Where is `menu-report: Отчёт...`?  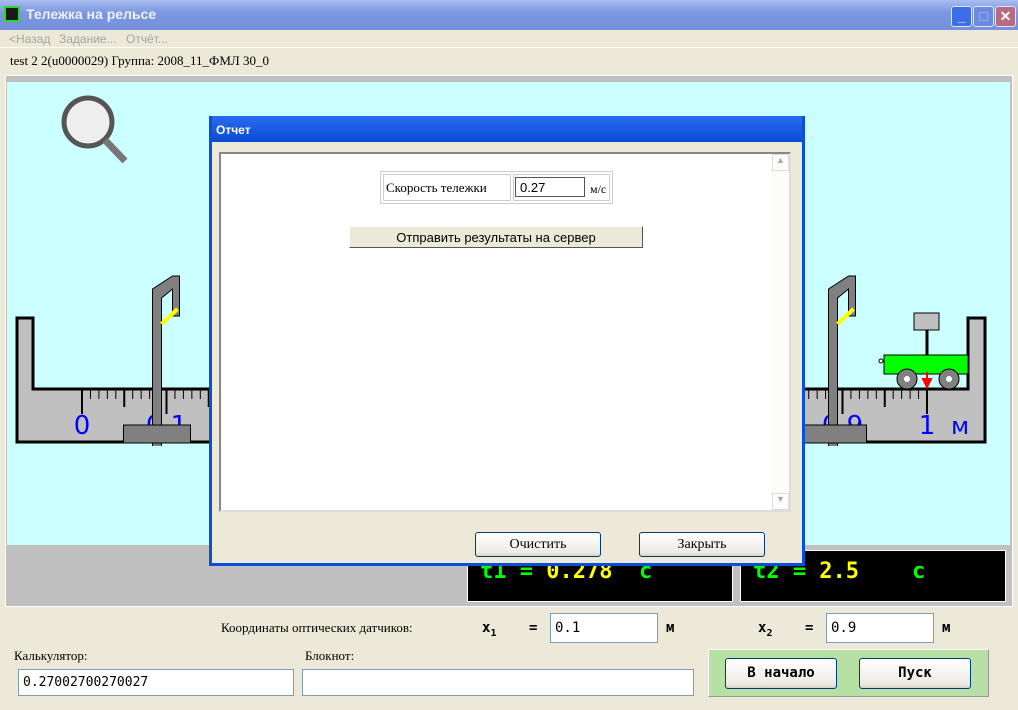
menu-report: Отчёт... is located at coordinates (147, 39).